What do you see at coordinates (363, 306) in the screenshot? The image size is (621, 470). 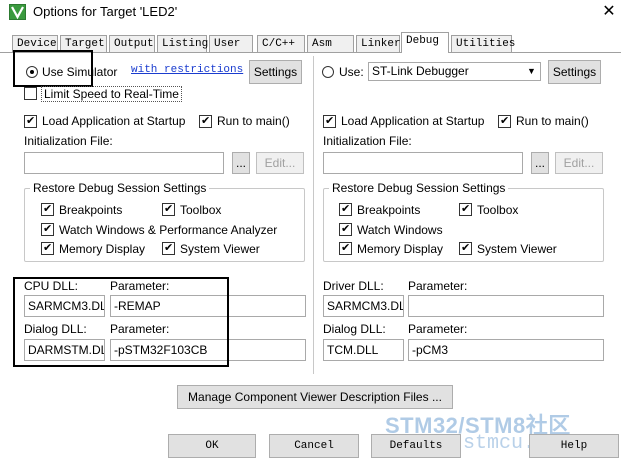 I see `driver-dll-input: SARMCM3.DLL` at bounding box center [363, 306].